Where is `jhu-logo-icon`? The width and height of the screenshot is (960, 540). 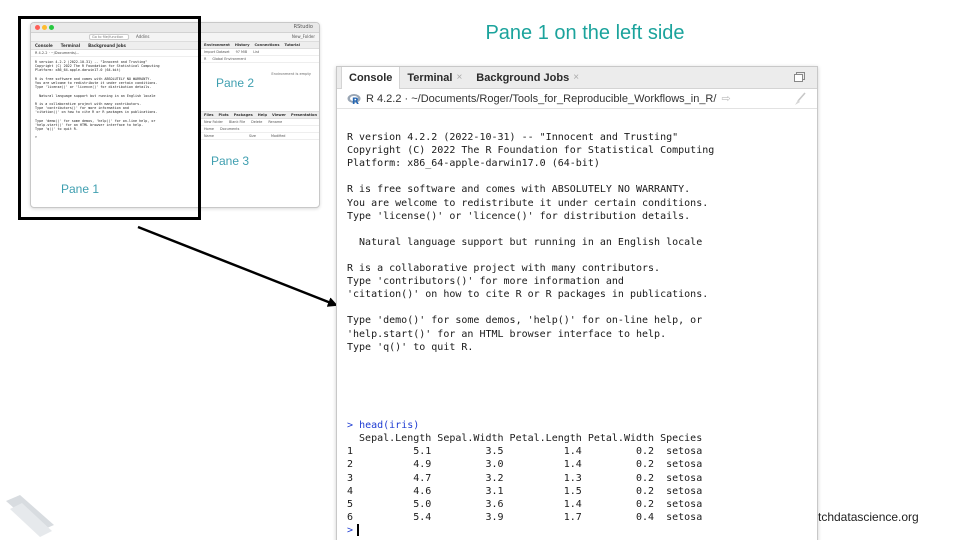 jhu-logo-icon is located at coordinates (30, 516).